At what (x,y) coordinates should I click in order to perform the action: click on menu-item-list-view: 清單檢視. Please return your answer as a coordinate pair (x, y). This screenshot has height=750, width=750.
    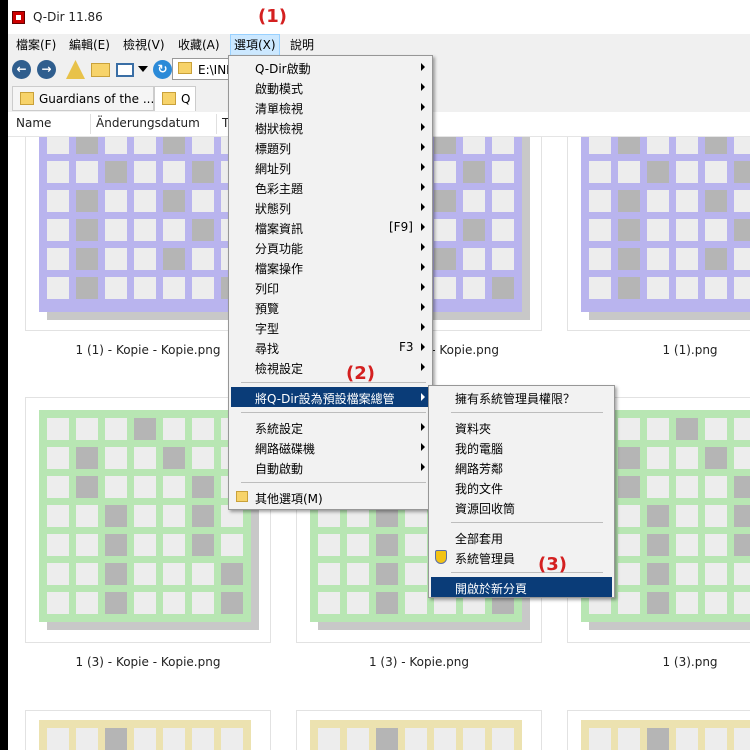
    Looking at the image, I should click on (330, 107).